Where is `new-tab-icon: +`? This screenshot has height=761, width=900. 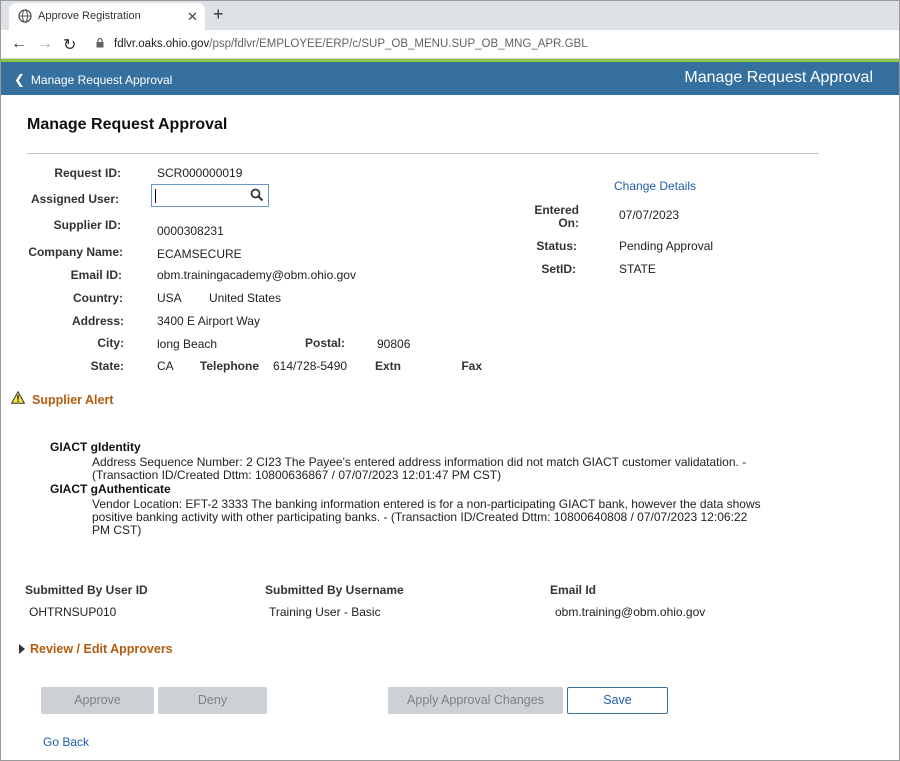 new-tab-icon: + is located at coordinates (218, 14).